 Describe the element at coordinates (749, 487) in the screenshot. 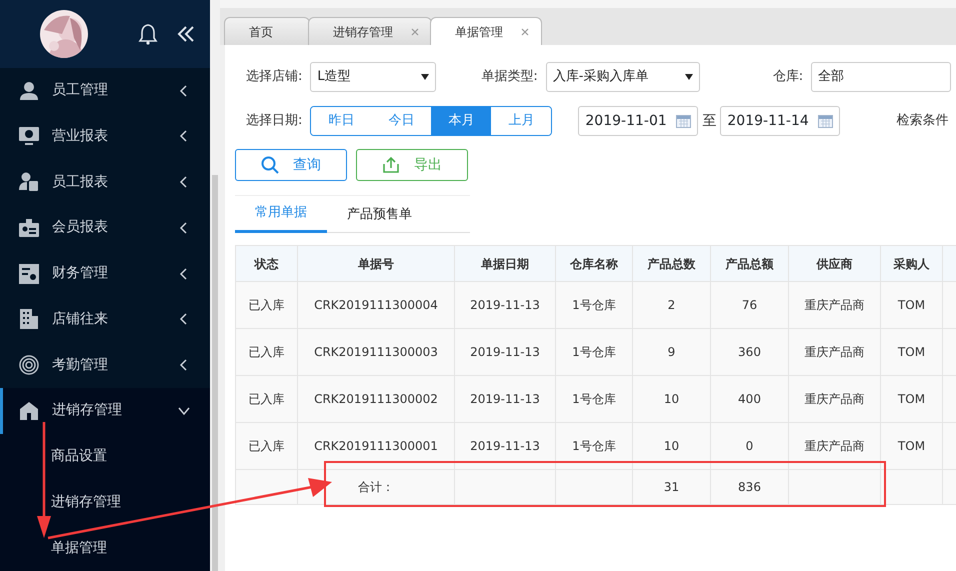

I see `table-cell: 836` at that location.